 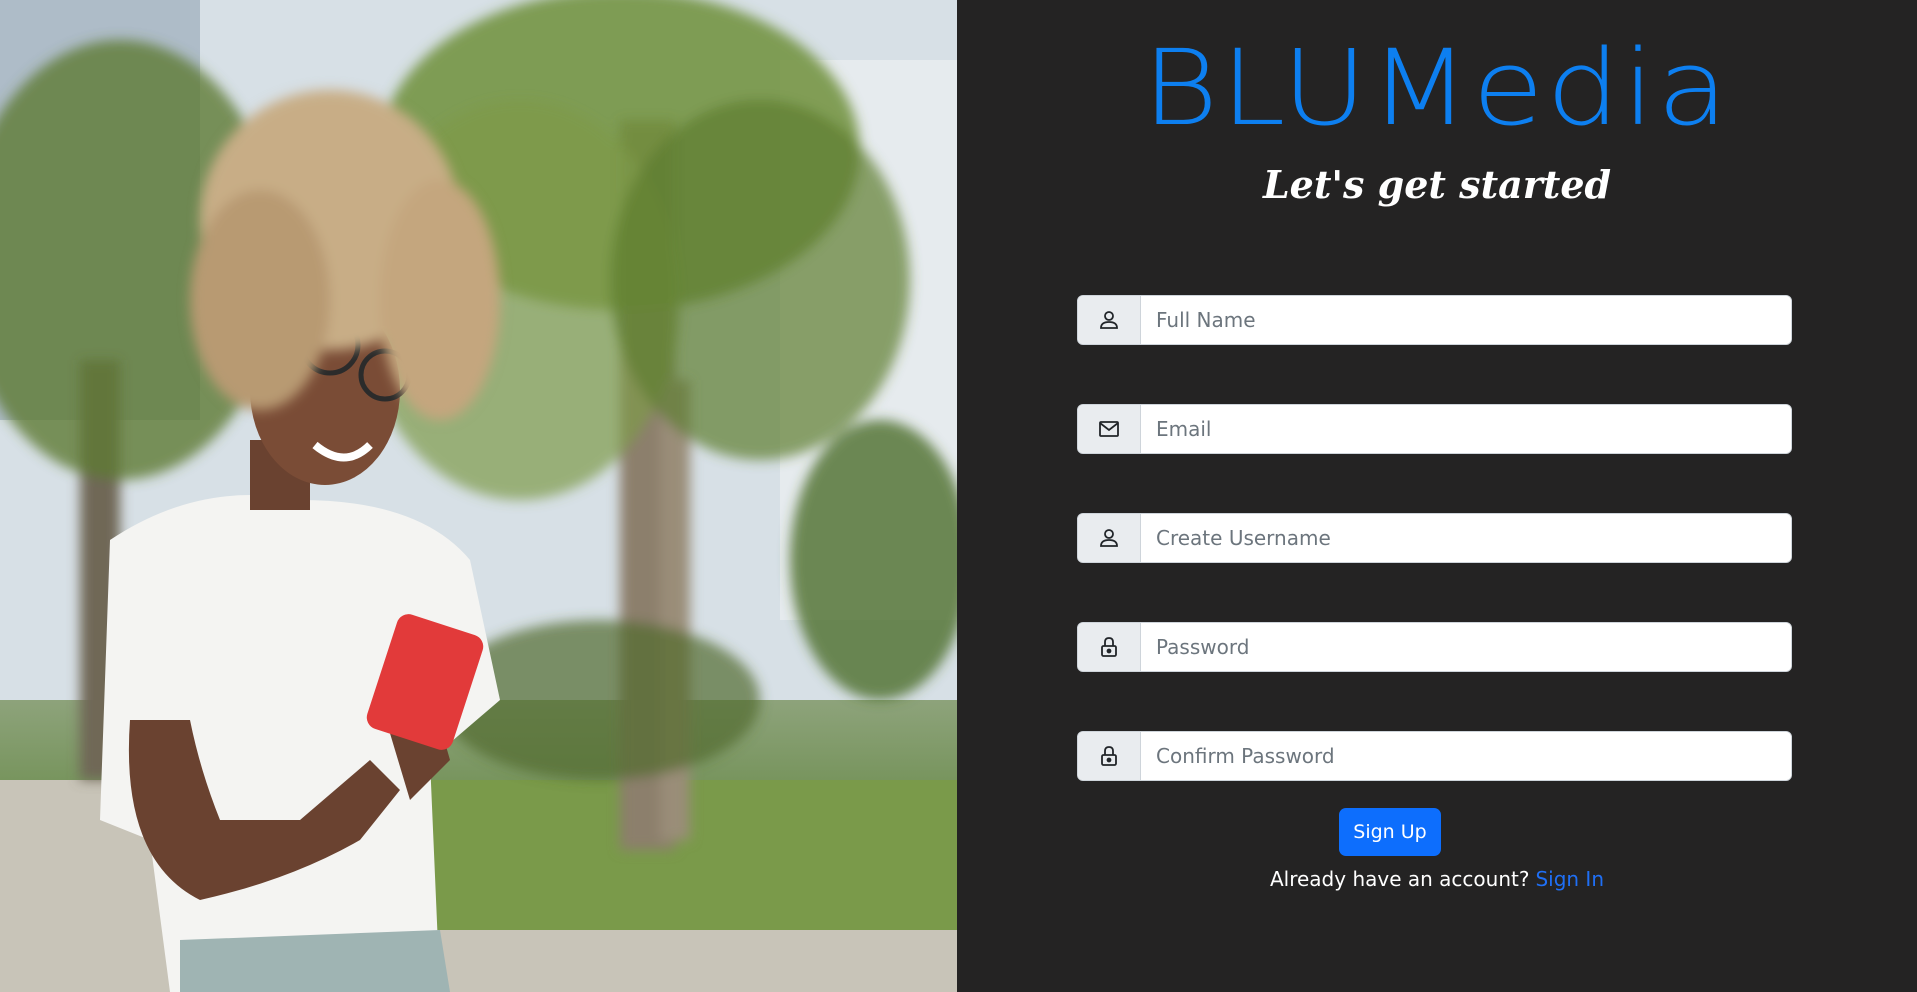 I want to click on email-group, so click(x=1434, y=429).